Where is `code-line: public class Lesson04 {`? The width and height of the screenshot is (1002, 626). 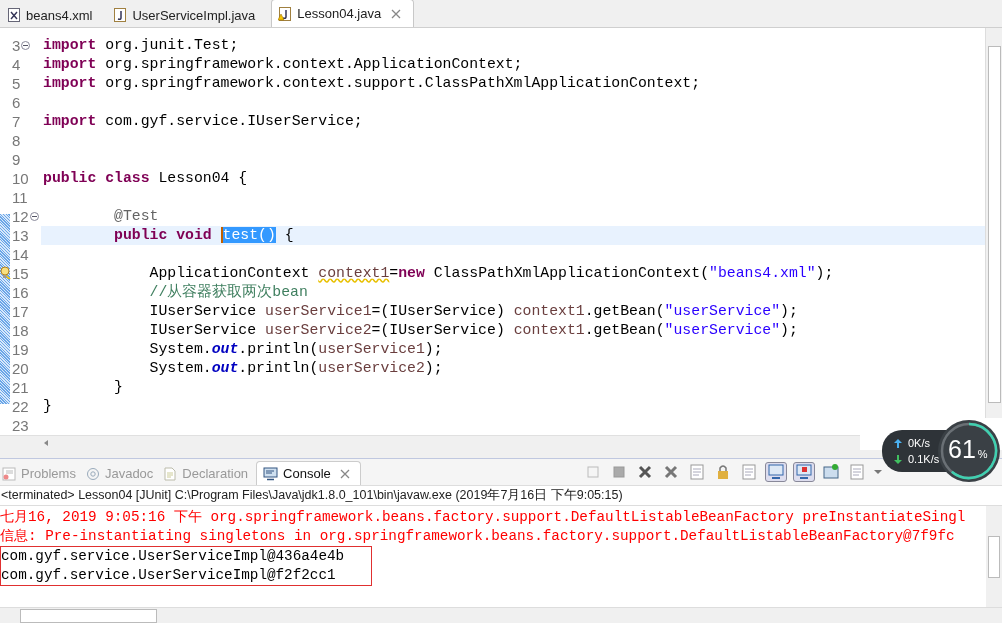 code-line: public class Lesson04 { is located at coordinates (145, 178).